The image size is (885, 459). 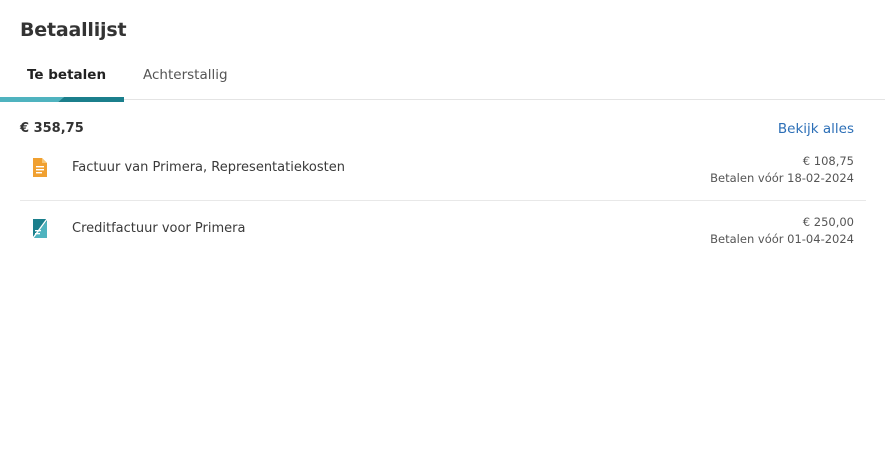 What do you see at coordinates (40, 228) in the screenshot?
I see `credit-invoice-icon` at bounding box center [40, 228].